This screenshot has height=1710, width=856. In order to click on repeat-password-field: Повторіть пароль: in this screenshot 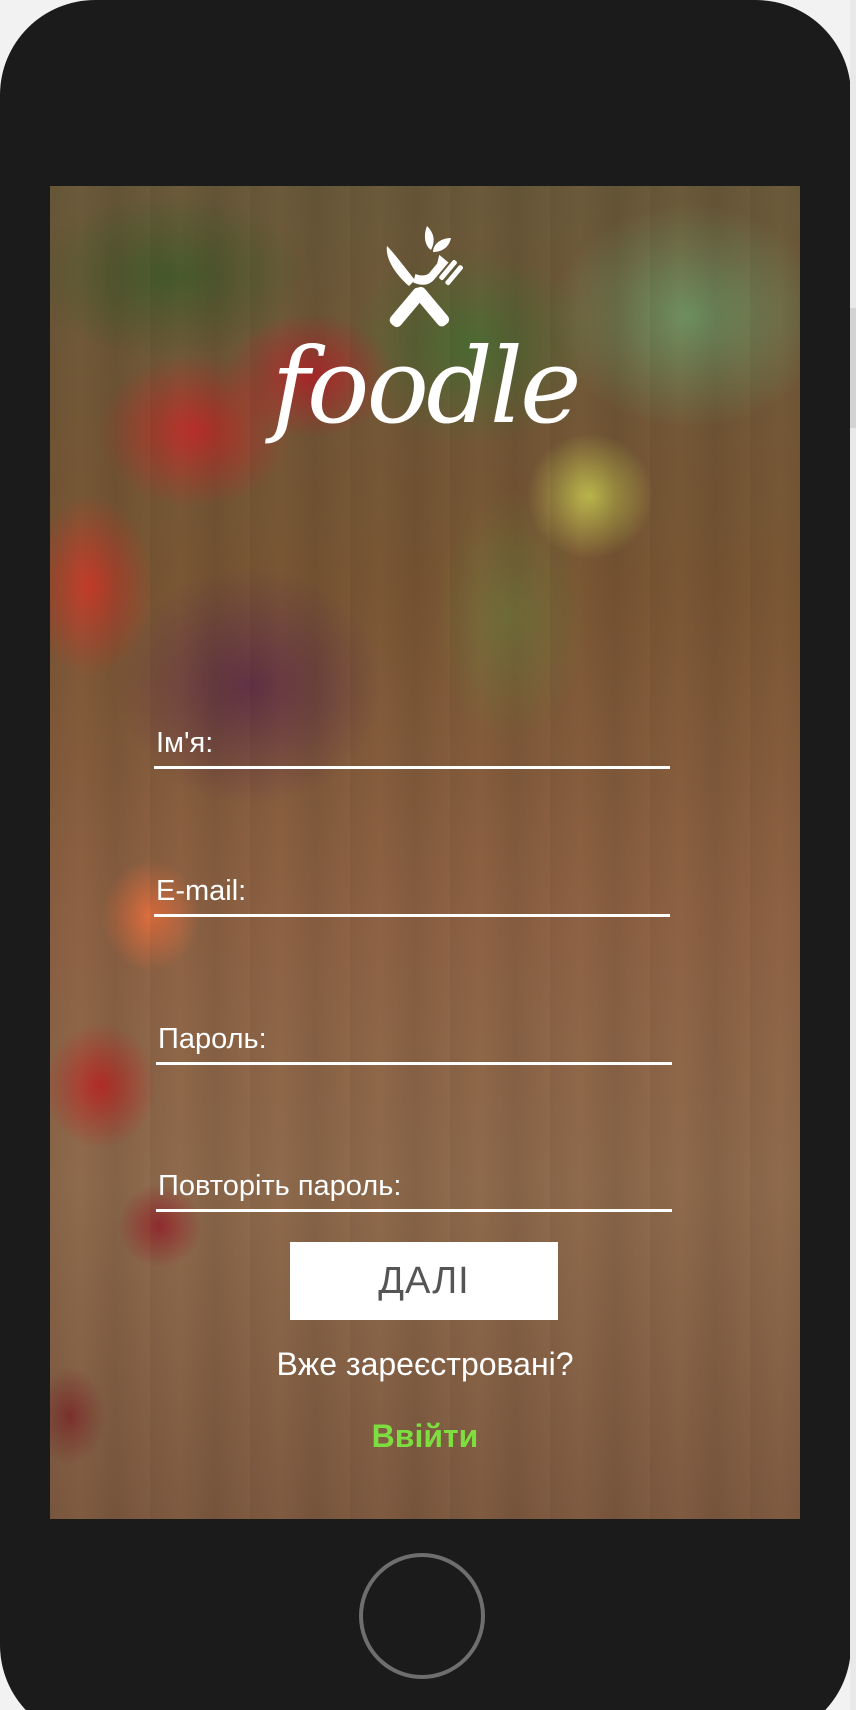, I will do `click(416, 1186)`.